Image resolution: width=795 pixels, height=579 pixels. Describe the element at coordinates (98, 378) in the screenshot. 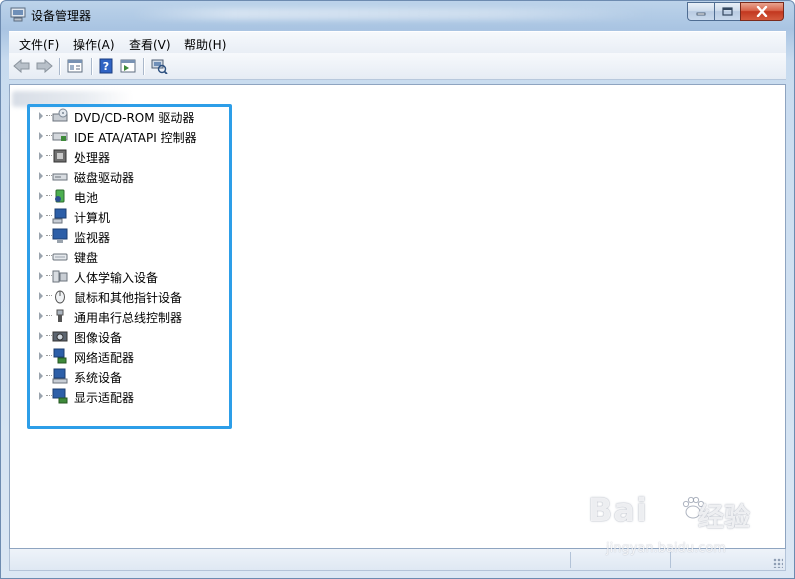

I see `tree-item-label: 系统设备` at that location.